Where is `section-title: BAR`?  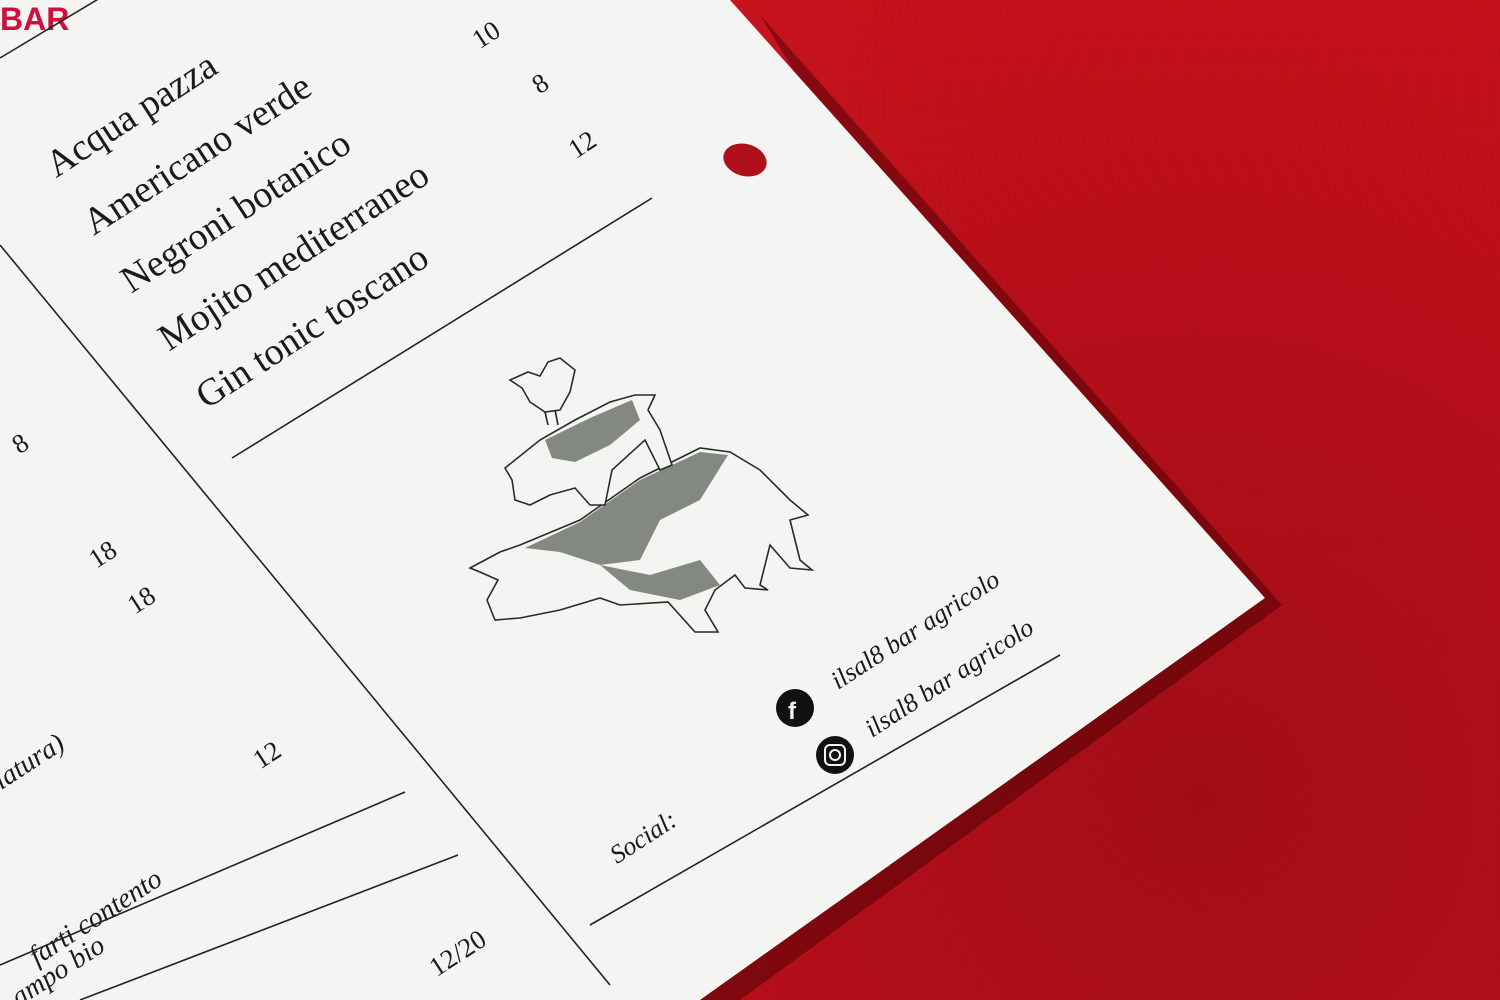
section-title: BAR is located at coordinates (34, 19).